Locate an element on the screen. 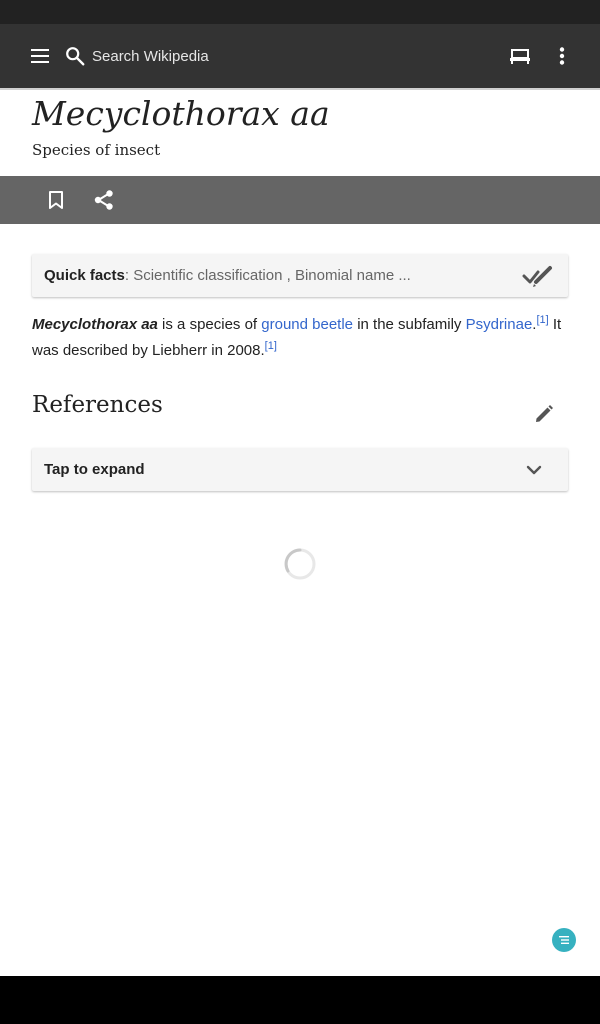  menu-icon is located at coordinates (40, 56).